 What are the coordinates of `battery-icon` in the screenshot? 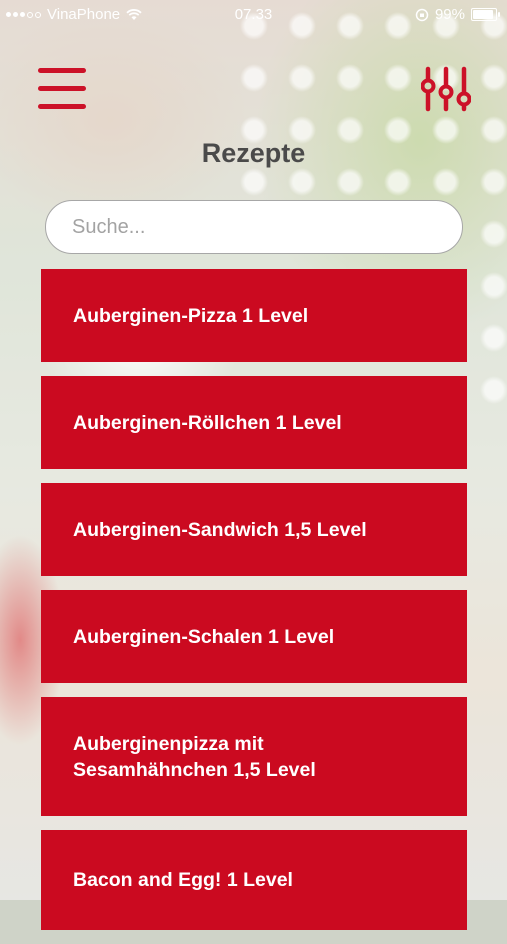 It's located at (485, 14).